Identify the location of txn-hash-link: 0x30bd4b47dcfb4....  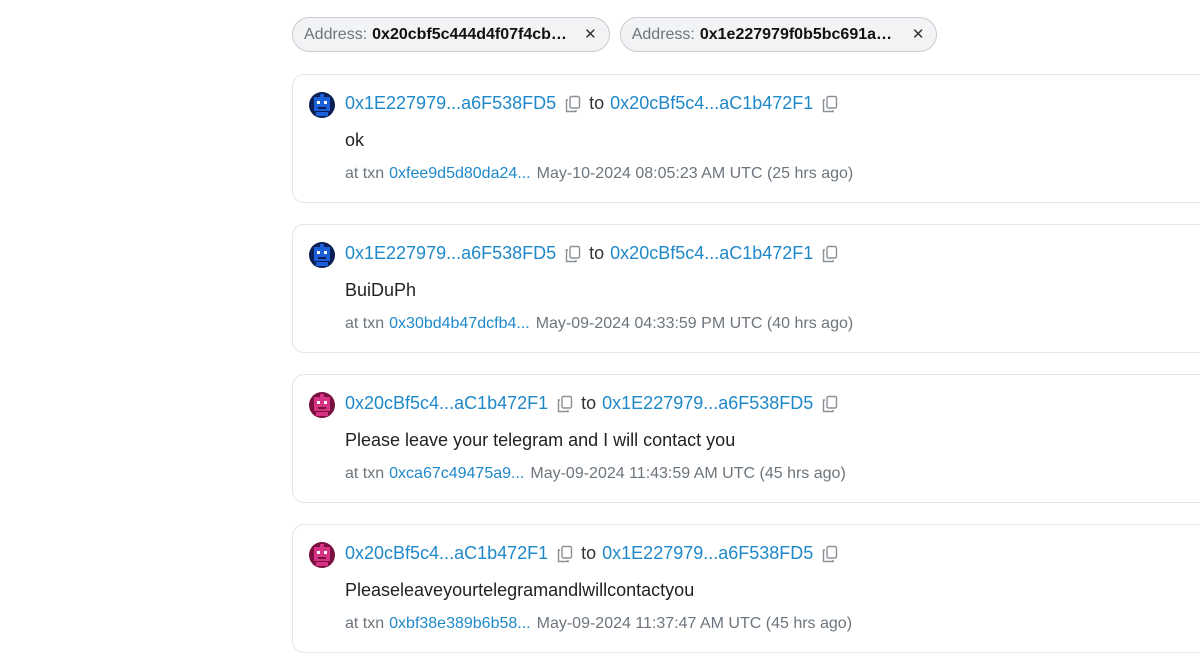
(459, 324).